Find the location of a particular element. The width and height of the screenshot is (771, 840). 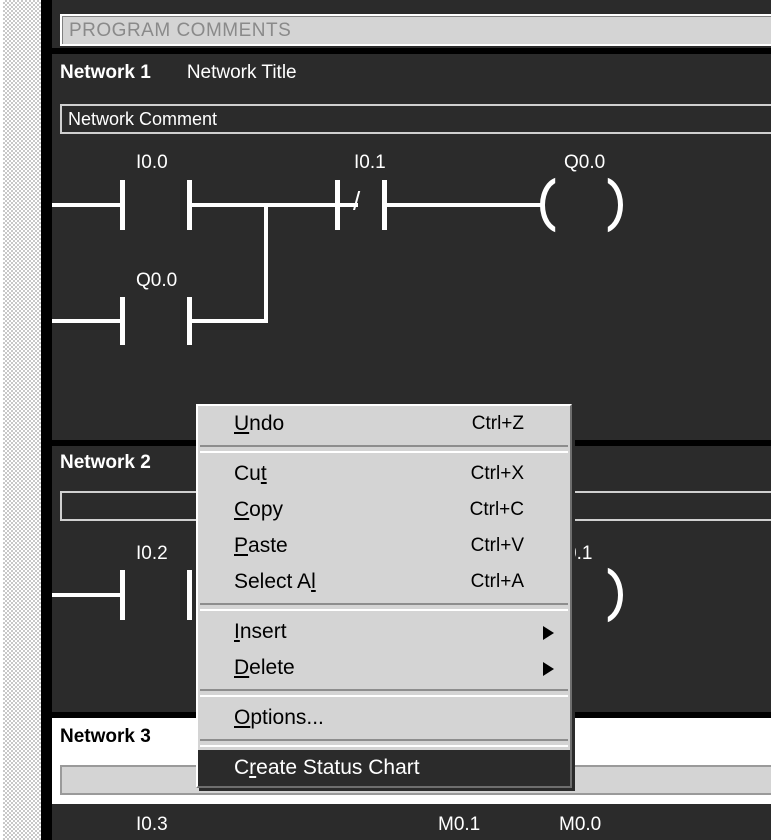

network-3-name: Network 3 is located at coordinates (105, 736).